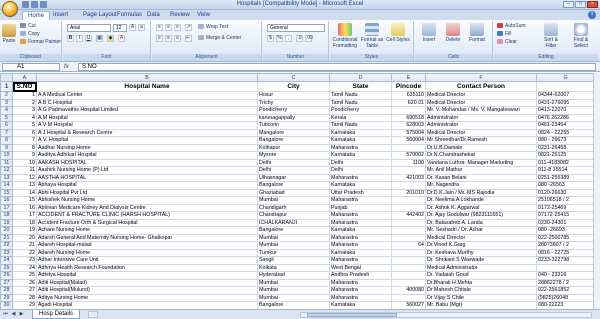  What do you see at coordinates (40, 42) in the screenshot?
I see `format-painter-button: Format Painter` at bounding box center [40, 42].